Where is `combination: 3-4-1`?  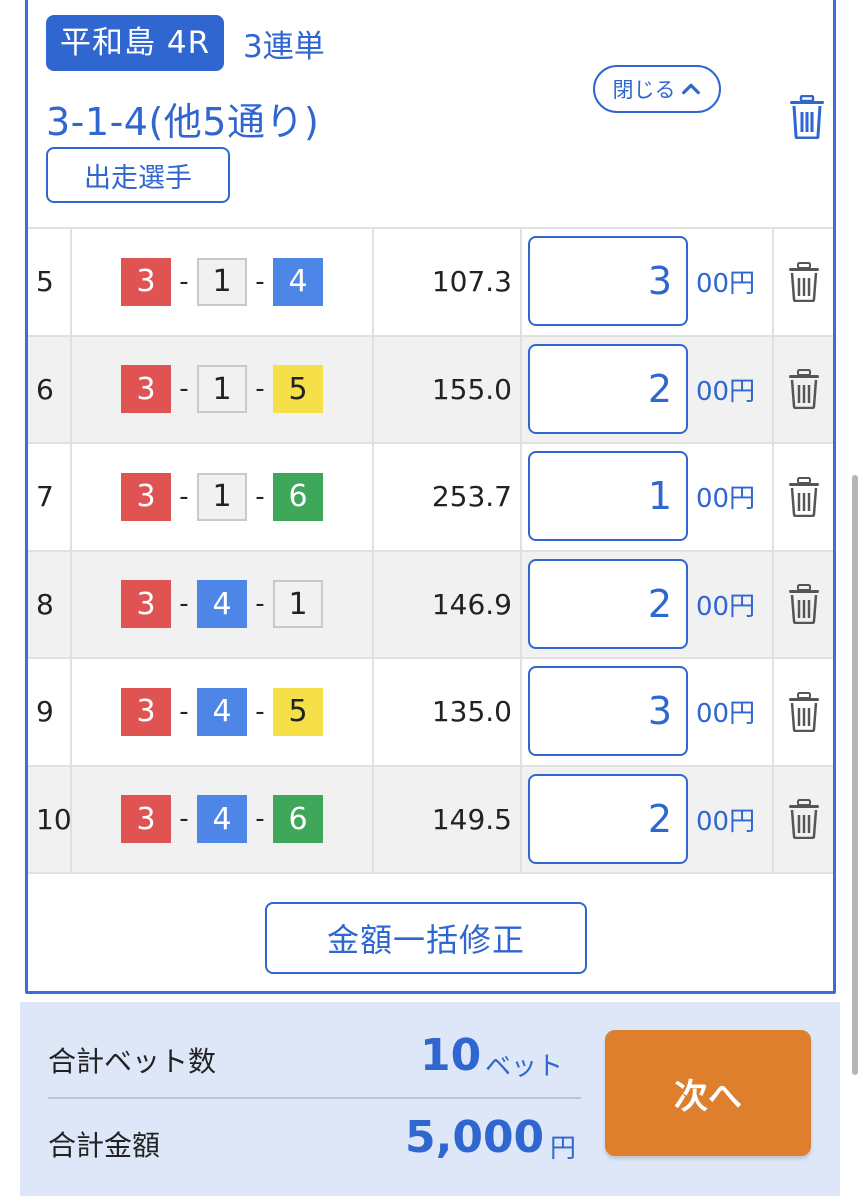 combination: 3-4-1 is located at coordinates (223, 604).